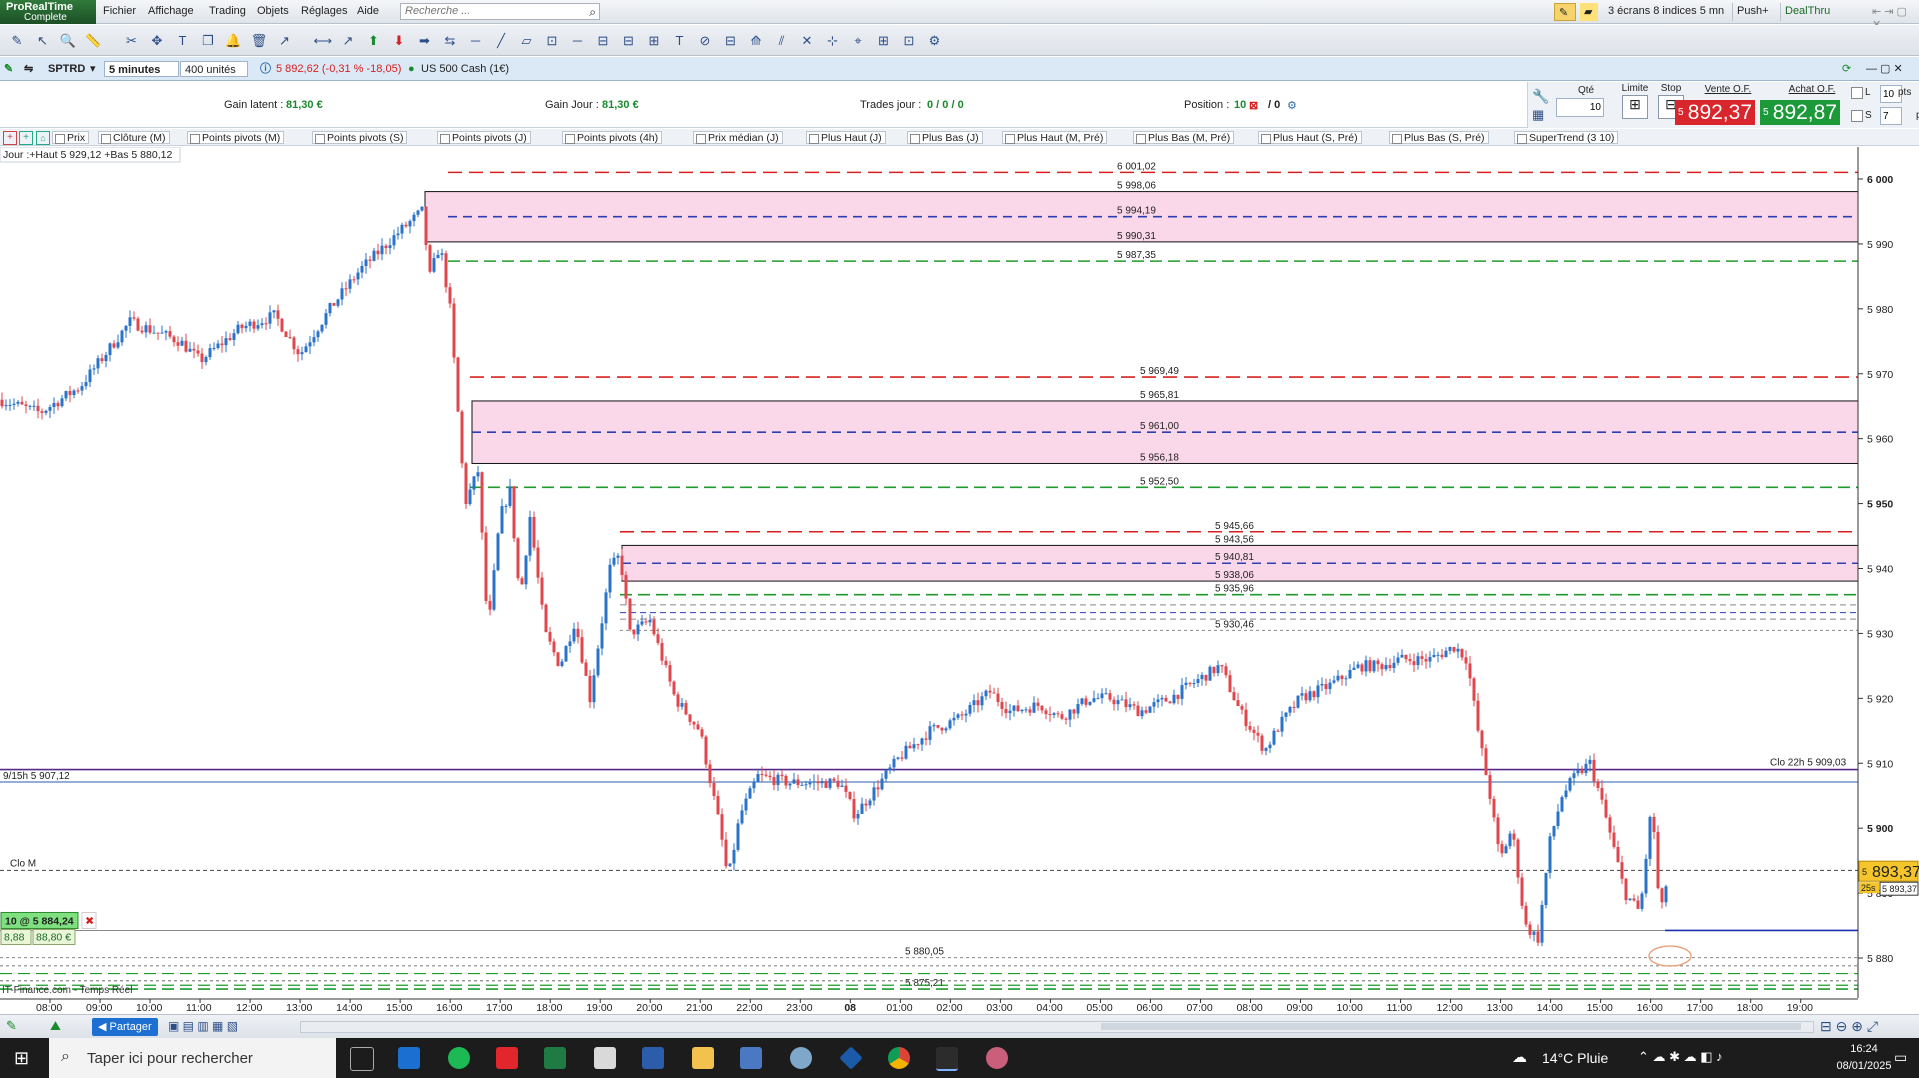 The width and height of the screenshot is (1919, 1078). Describe the element at coordinates (751, 1058) in the screenshot. I see `calculator-app-icon` at that location.